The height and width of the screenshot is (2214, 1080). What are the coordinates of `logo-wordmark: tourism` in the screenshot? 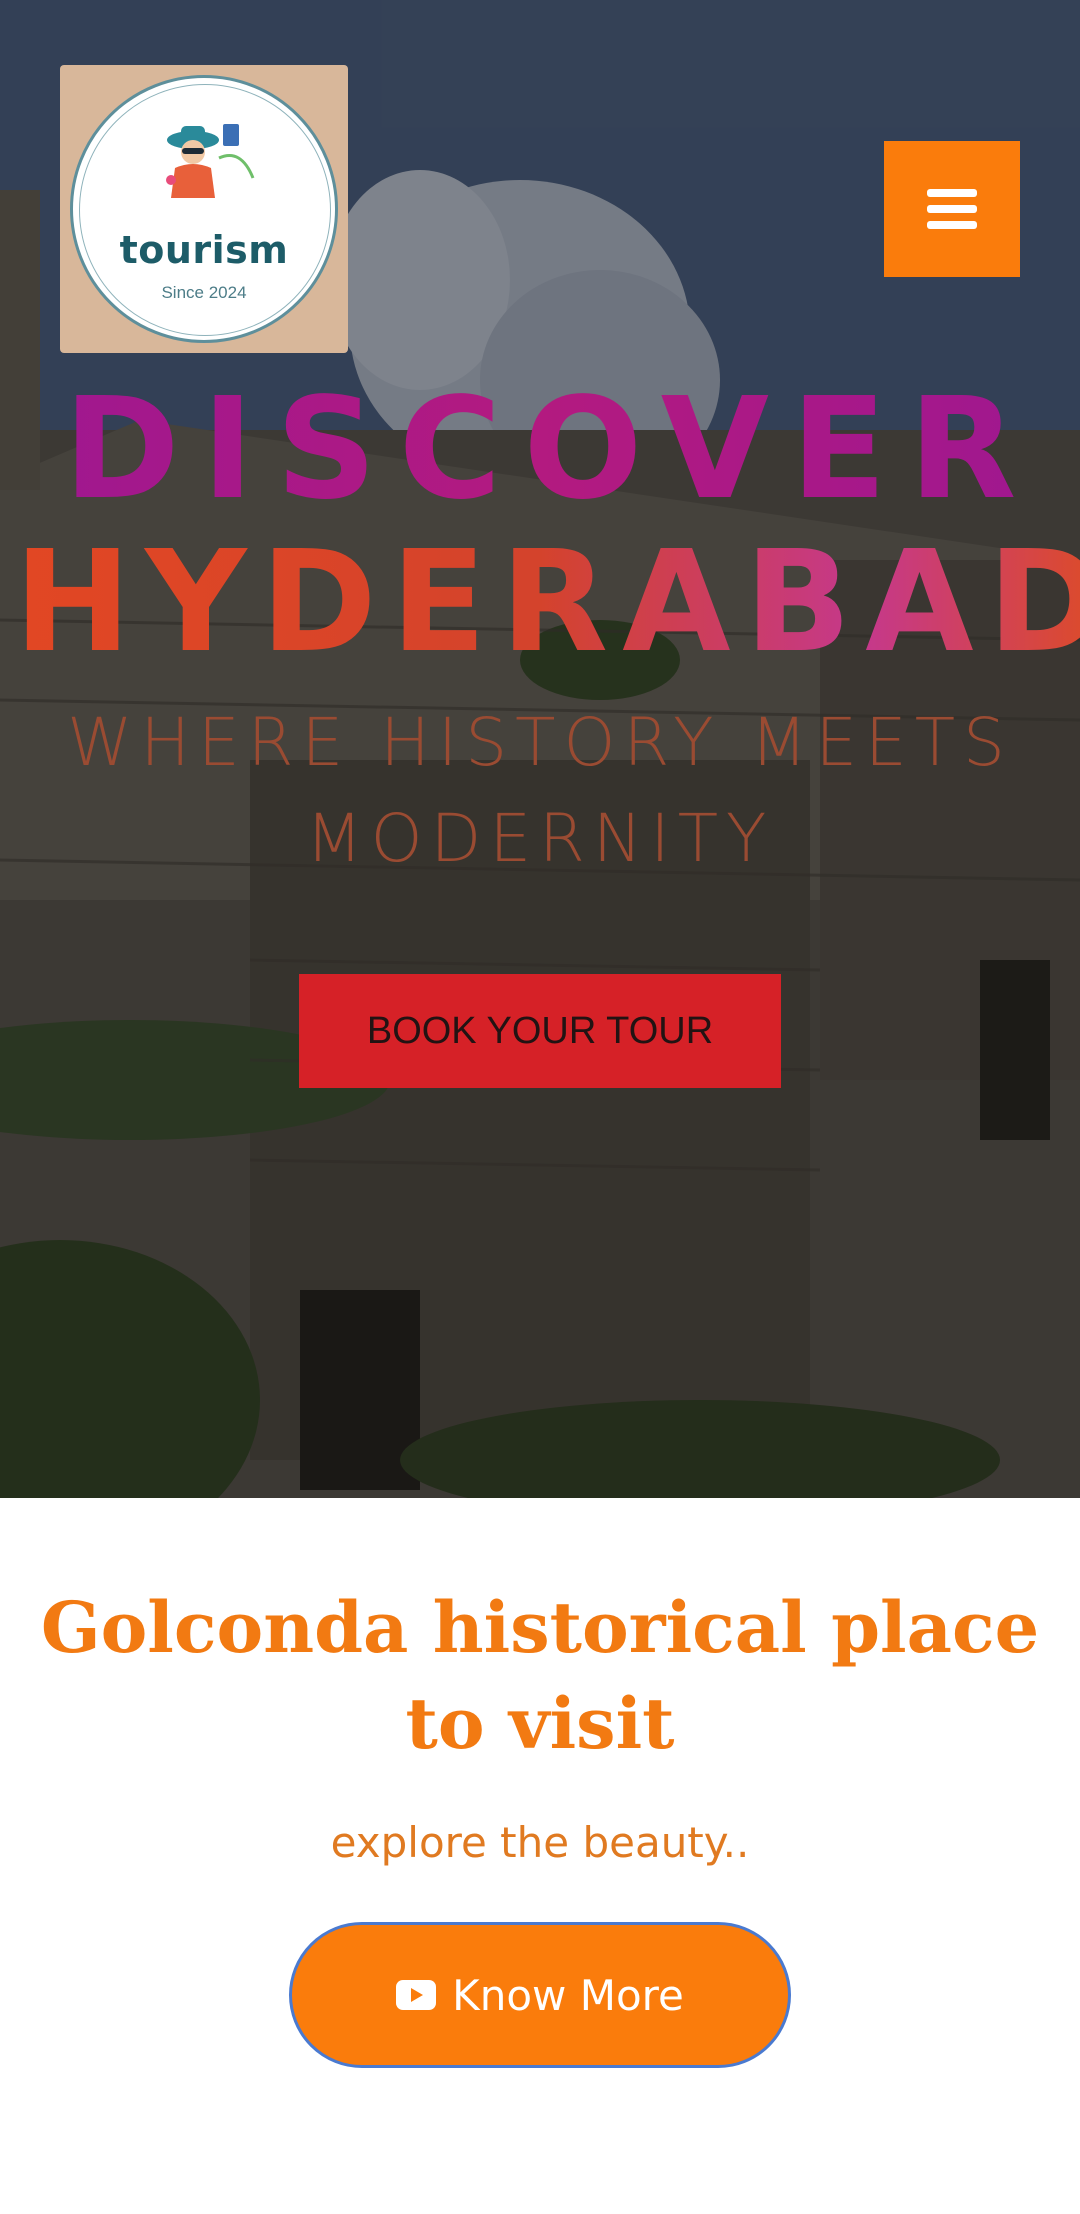 It's located at (204, 250).